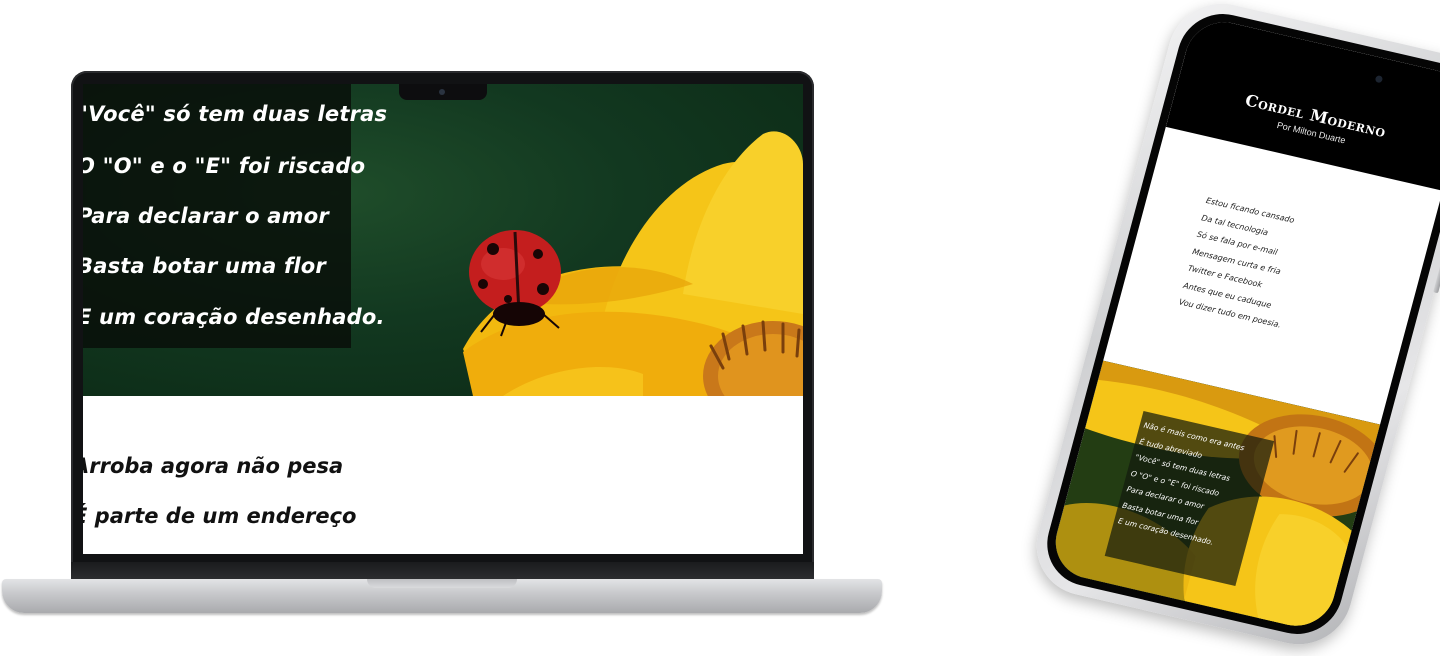 Image resolution: width=1440 pixels, height=656 pixels. What do you see at coordinates (224, 166) in the screenshot?
I see `hero-poem-line: O "O" e o "E" foi riscado` at bounding box center [224, 166].